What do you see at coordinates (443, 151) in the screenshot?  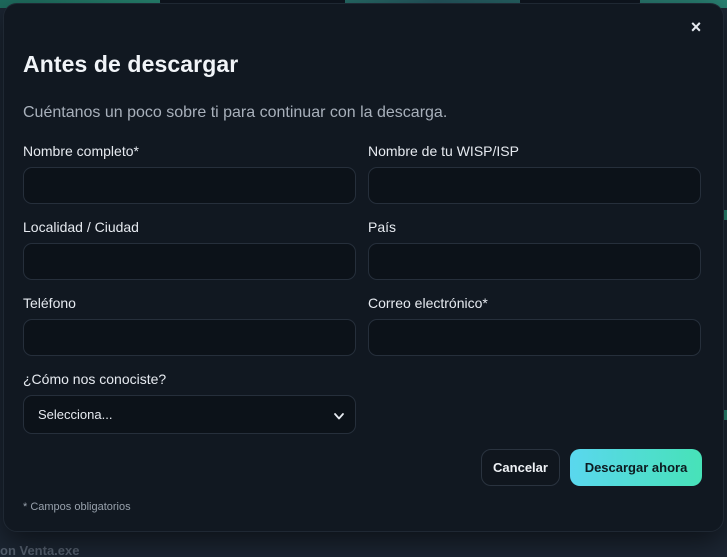 I see `wisp-isp-label: Nombre de tu WISP/ISP` at bounding box center [443, 151].